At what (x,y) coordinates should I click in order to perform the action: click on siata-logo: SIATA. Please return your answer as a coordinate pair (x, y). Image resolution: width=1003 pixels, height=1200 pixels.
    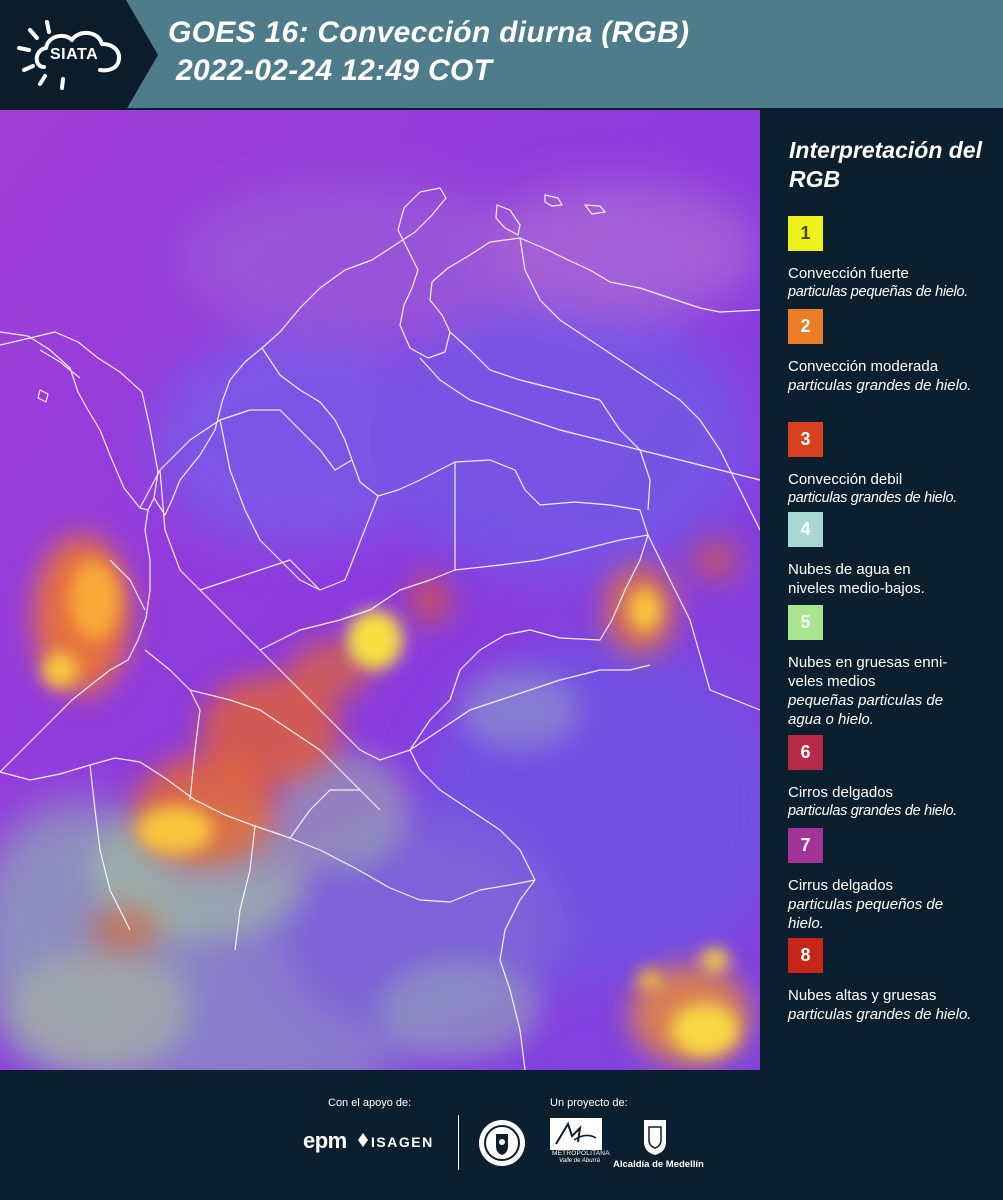
    Looking at the image, I should click on (79, 55).